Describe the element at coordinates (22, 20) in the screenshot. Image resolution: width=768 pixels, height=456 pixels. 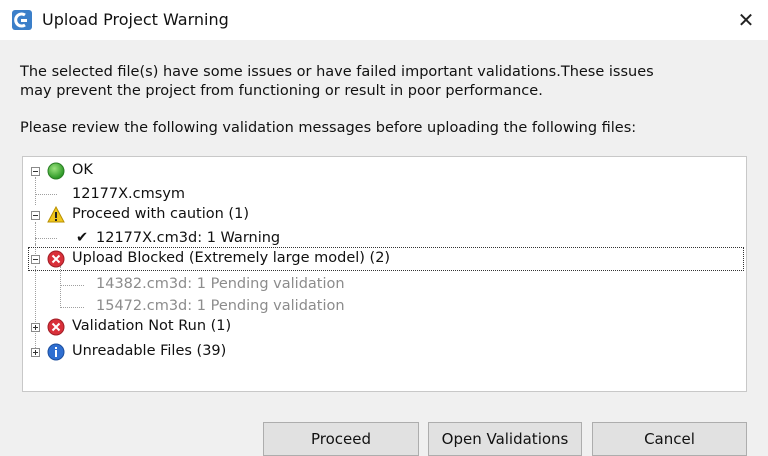
I see `app-logo-icon` at that location.